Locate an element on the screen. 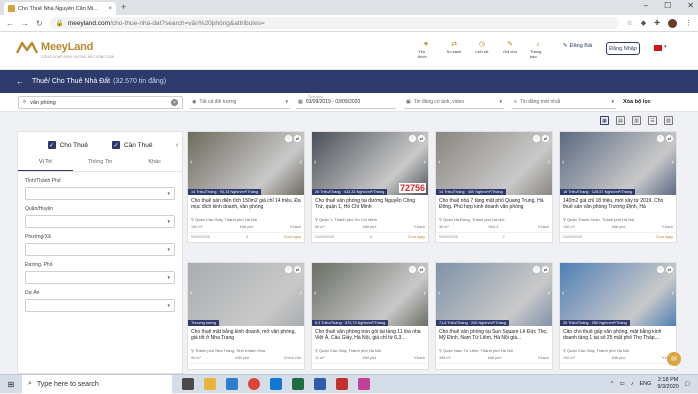 This screenshot has width=698, height=394. chrome-icon is located at coordinates (254, 384).